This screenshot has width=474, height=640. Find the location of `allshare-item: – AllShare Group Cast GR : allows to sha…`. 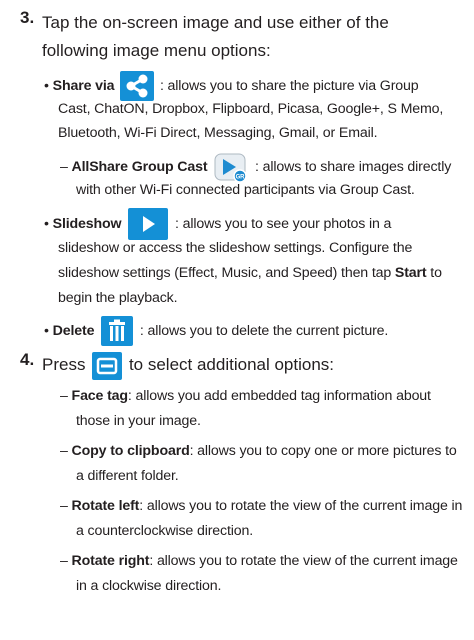

allshare-item: – AllShare Group Cast GR : allows to sha… is located at coordinates (255, 167).